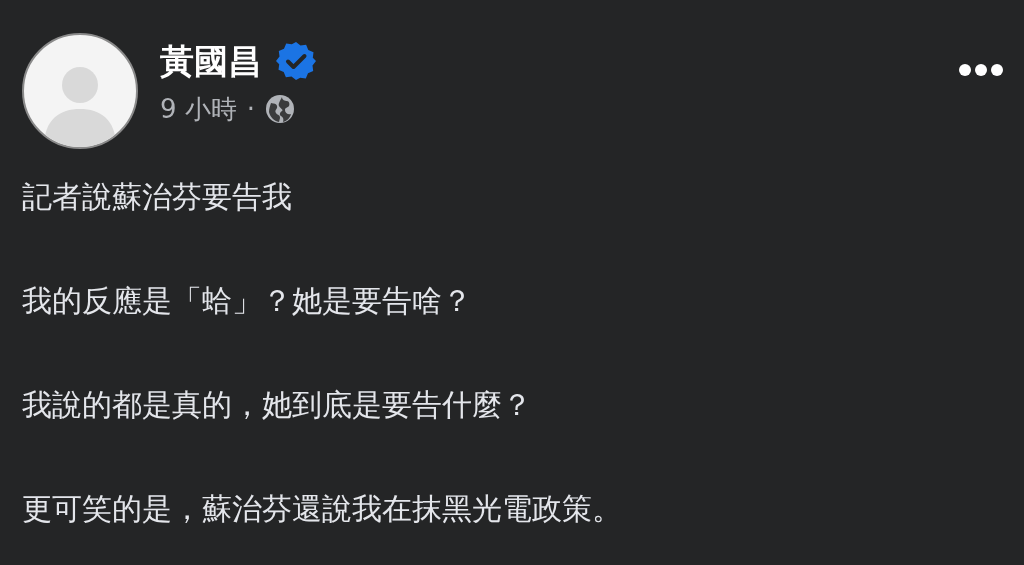  I want to click on globe-icon, so click(280, 109).